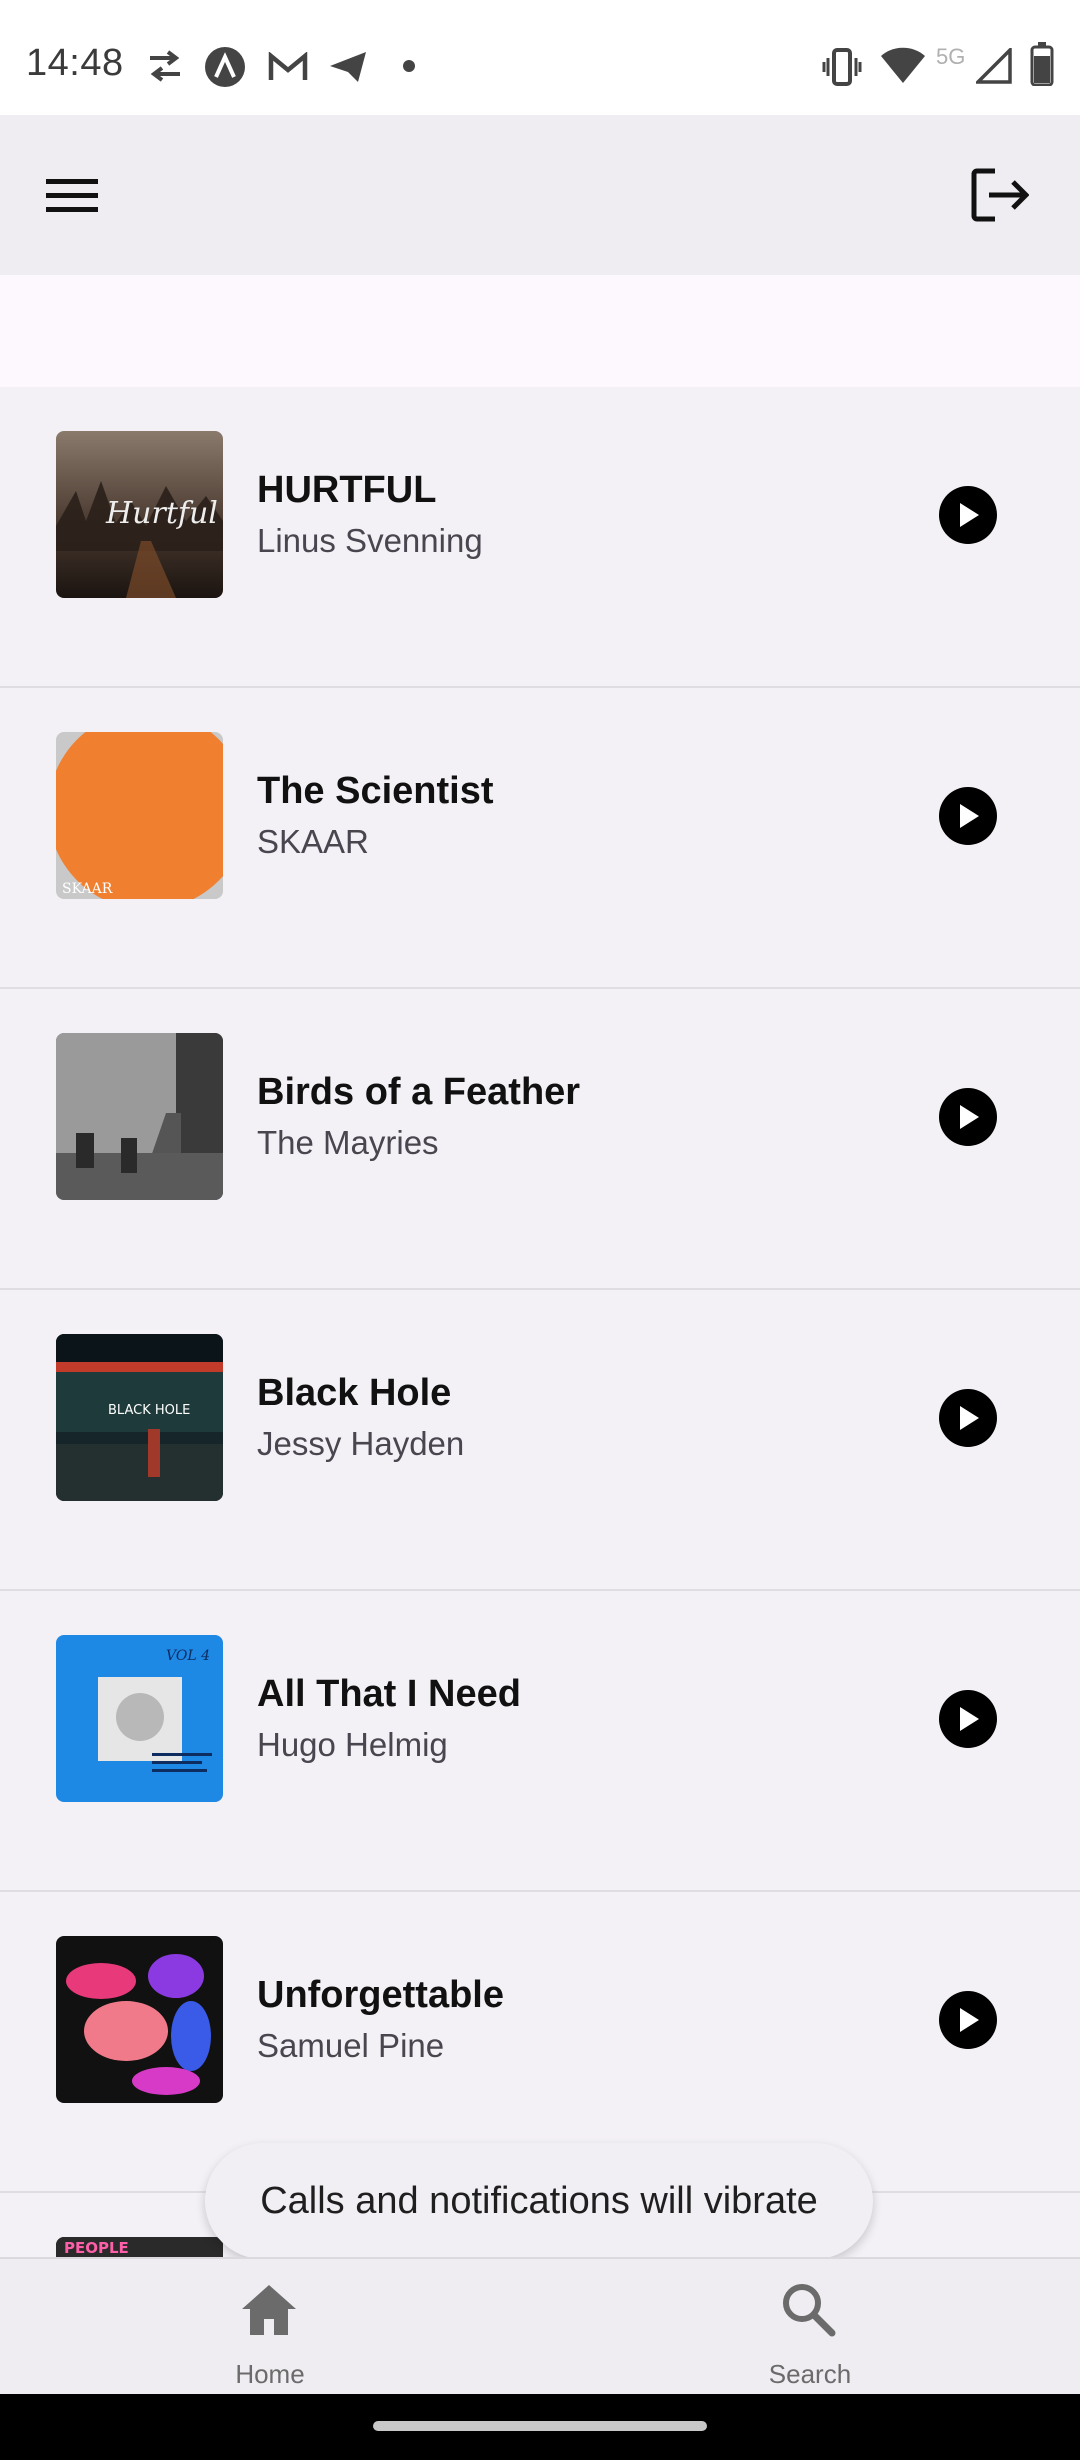  What do you see at coordinates (539, 2201) in the screenshot?
I see `toast-message: Calls and notifications will vibrate` at bounding box center [539, 2201].